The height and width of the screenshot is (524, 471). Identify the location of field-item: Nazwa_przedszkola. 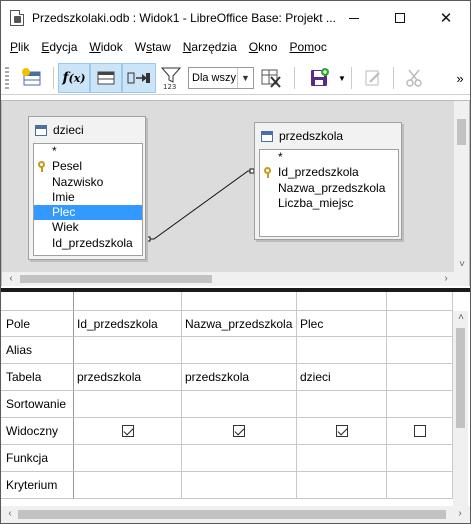
(329, 188).